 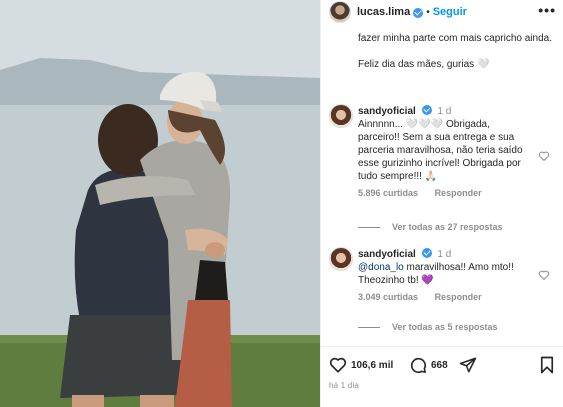 I want to click on follow-button: Seguir, so click(x=450, y=12).